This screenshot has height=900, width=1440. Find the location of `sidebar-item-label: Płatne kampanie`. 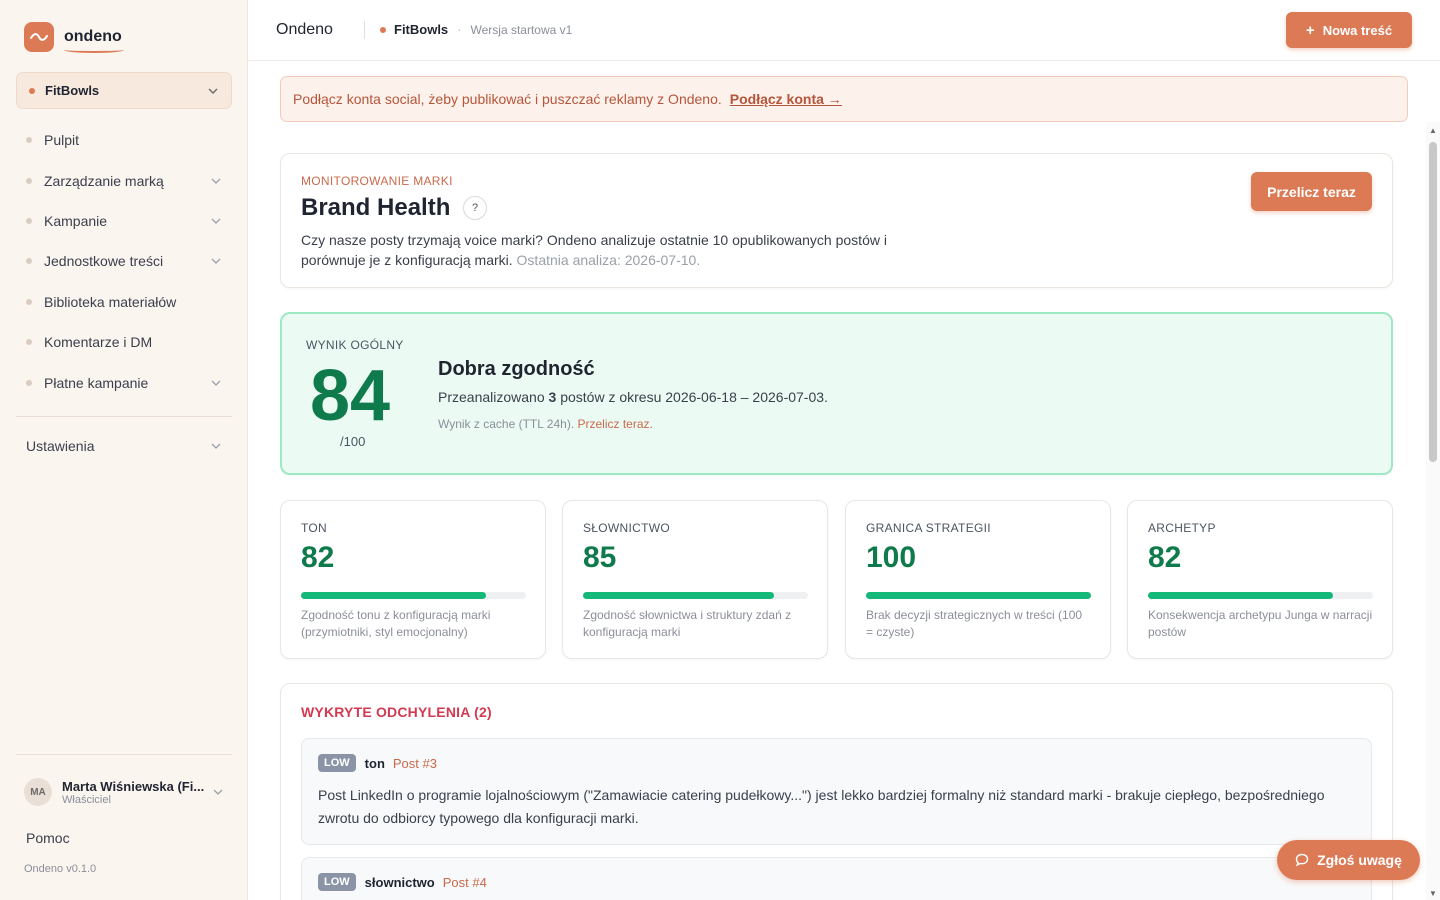

sidebar-item-label: Płatne kampanie is located at coordinates (96, 382).